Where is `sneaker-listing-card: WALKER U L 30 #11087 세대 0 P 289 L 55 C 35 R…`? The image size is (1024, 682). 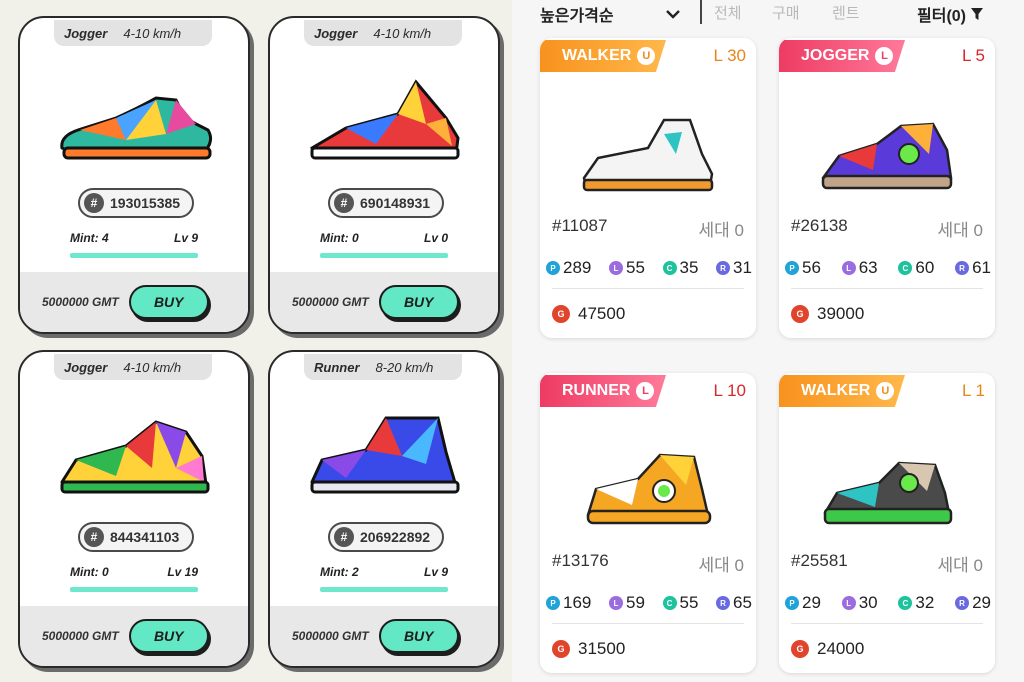 sneaker-listing-card: WALKER U L 30 #11087 세대 0 P 289 L 55 C 35 R… is located at coordinates (648, 188).